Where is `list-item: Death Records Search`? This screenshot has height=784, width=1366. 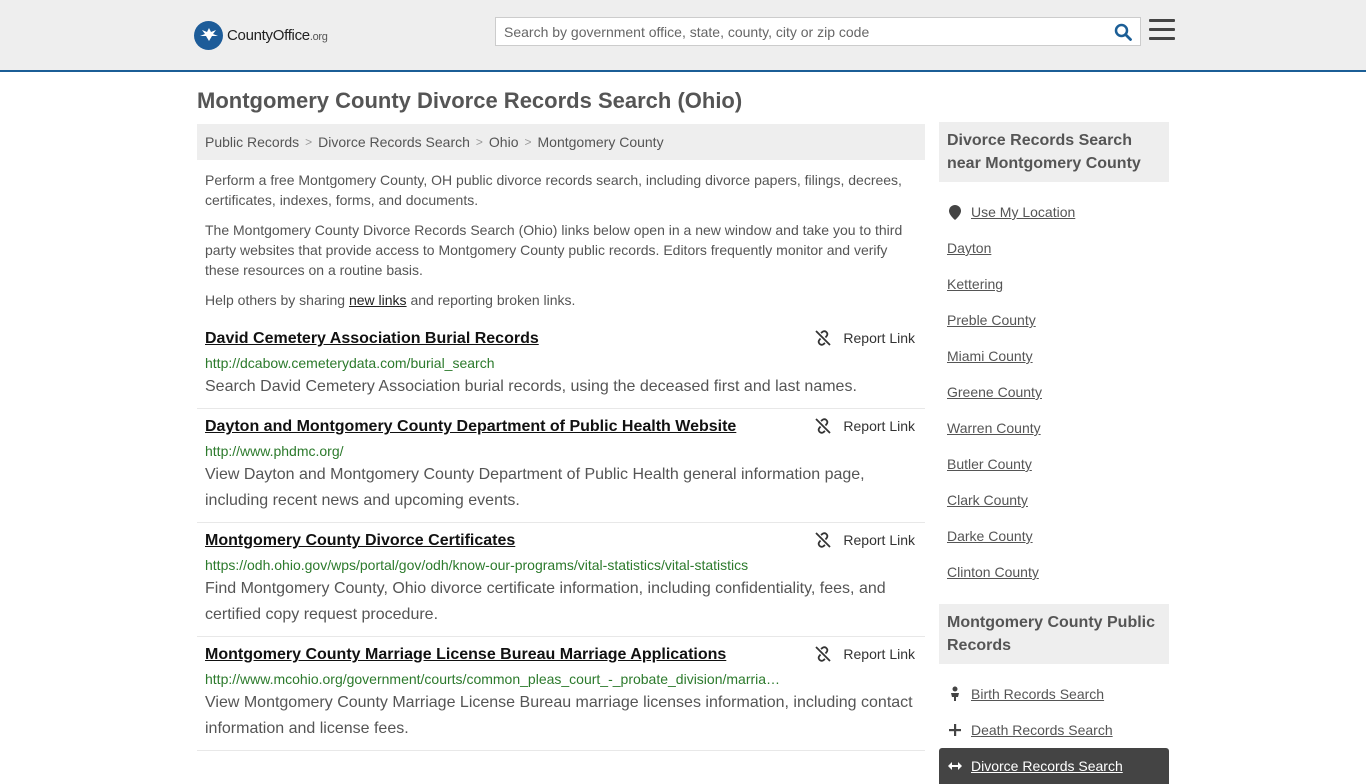 list-item: Death Records Search is located at coordinates (1058, 730).